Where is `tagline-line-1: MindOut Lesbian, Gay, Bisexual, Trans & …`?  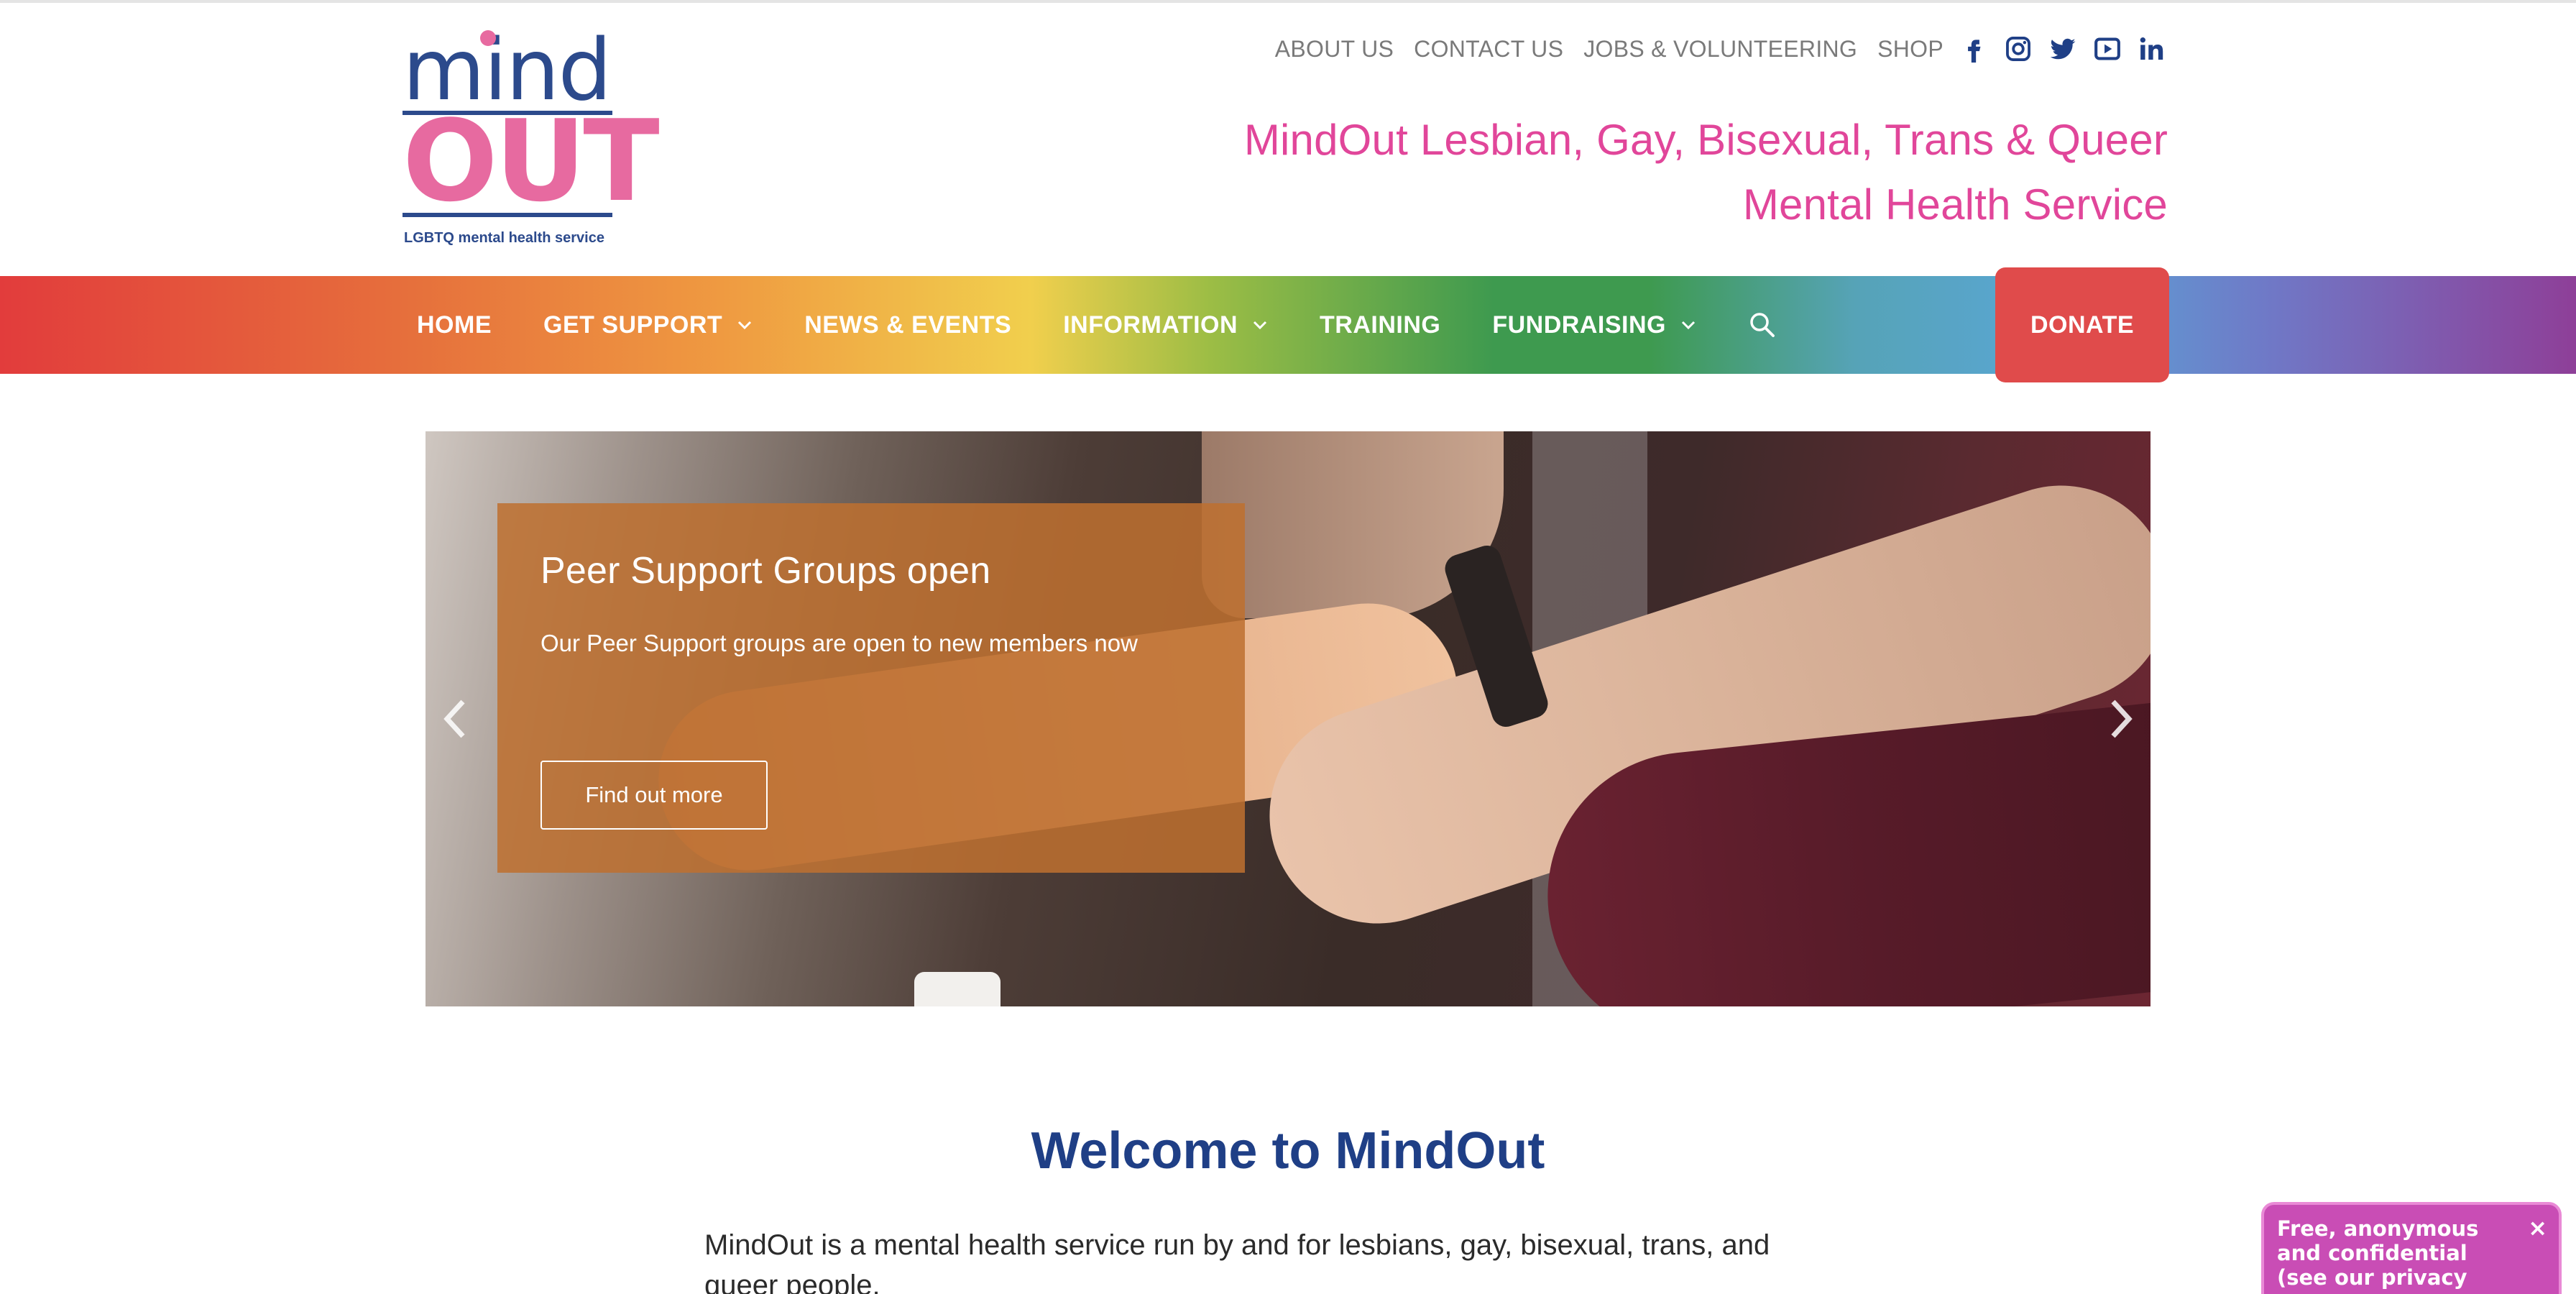 tagline-line-1: MindOut Lesbian, Gay, Bisexual, Trans & … is located at coordinates (1705, 140).